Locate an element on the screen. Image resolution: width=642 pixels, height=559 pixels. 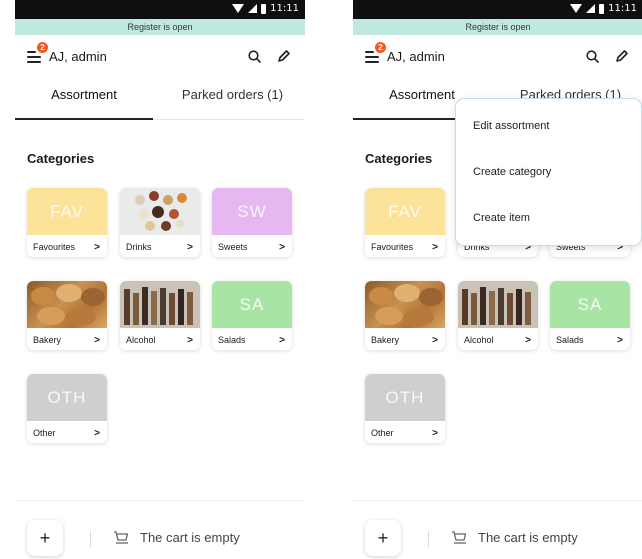
category-label: Drinks is located at coordinates (139, 247).